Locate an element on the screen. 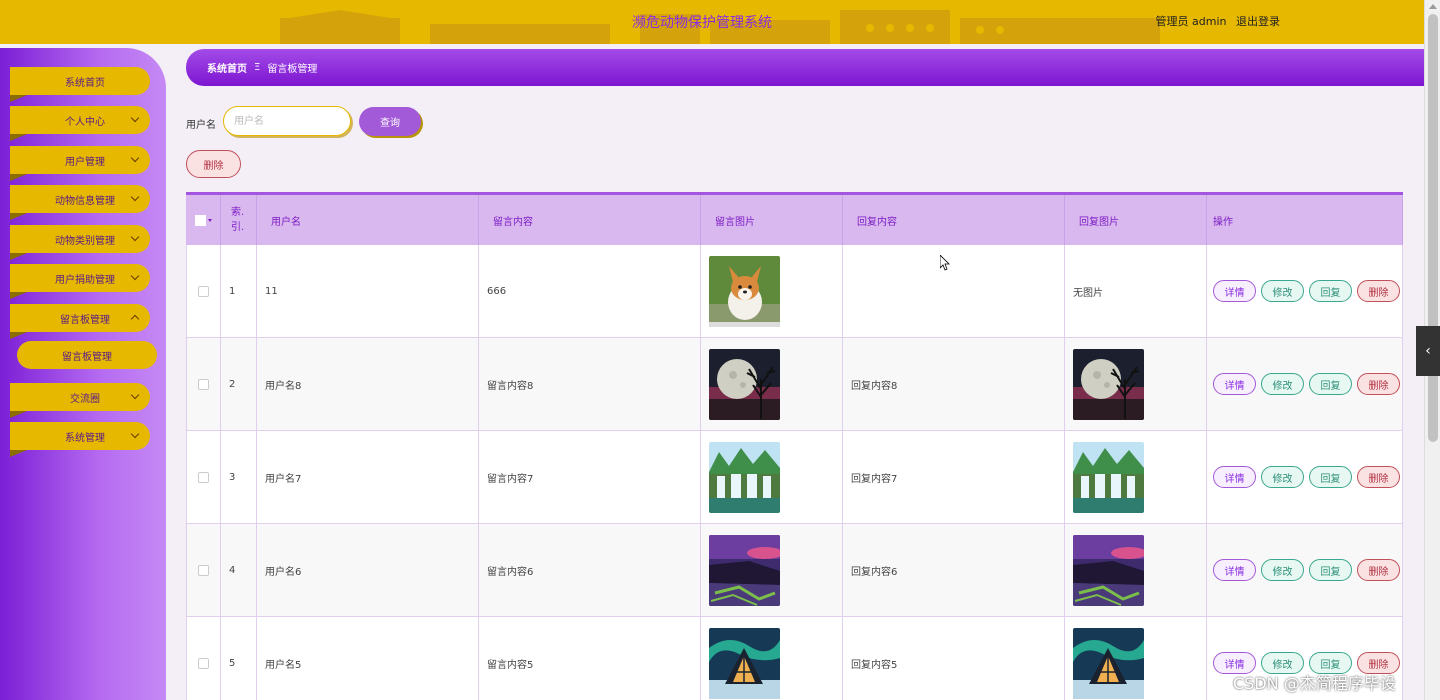 This screenshot has width=1440, height=700. table-row: 5 用户名5 留言内容5 回复内容5 详情 修改 回复 删除 is located at coordinates (794, 658).